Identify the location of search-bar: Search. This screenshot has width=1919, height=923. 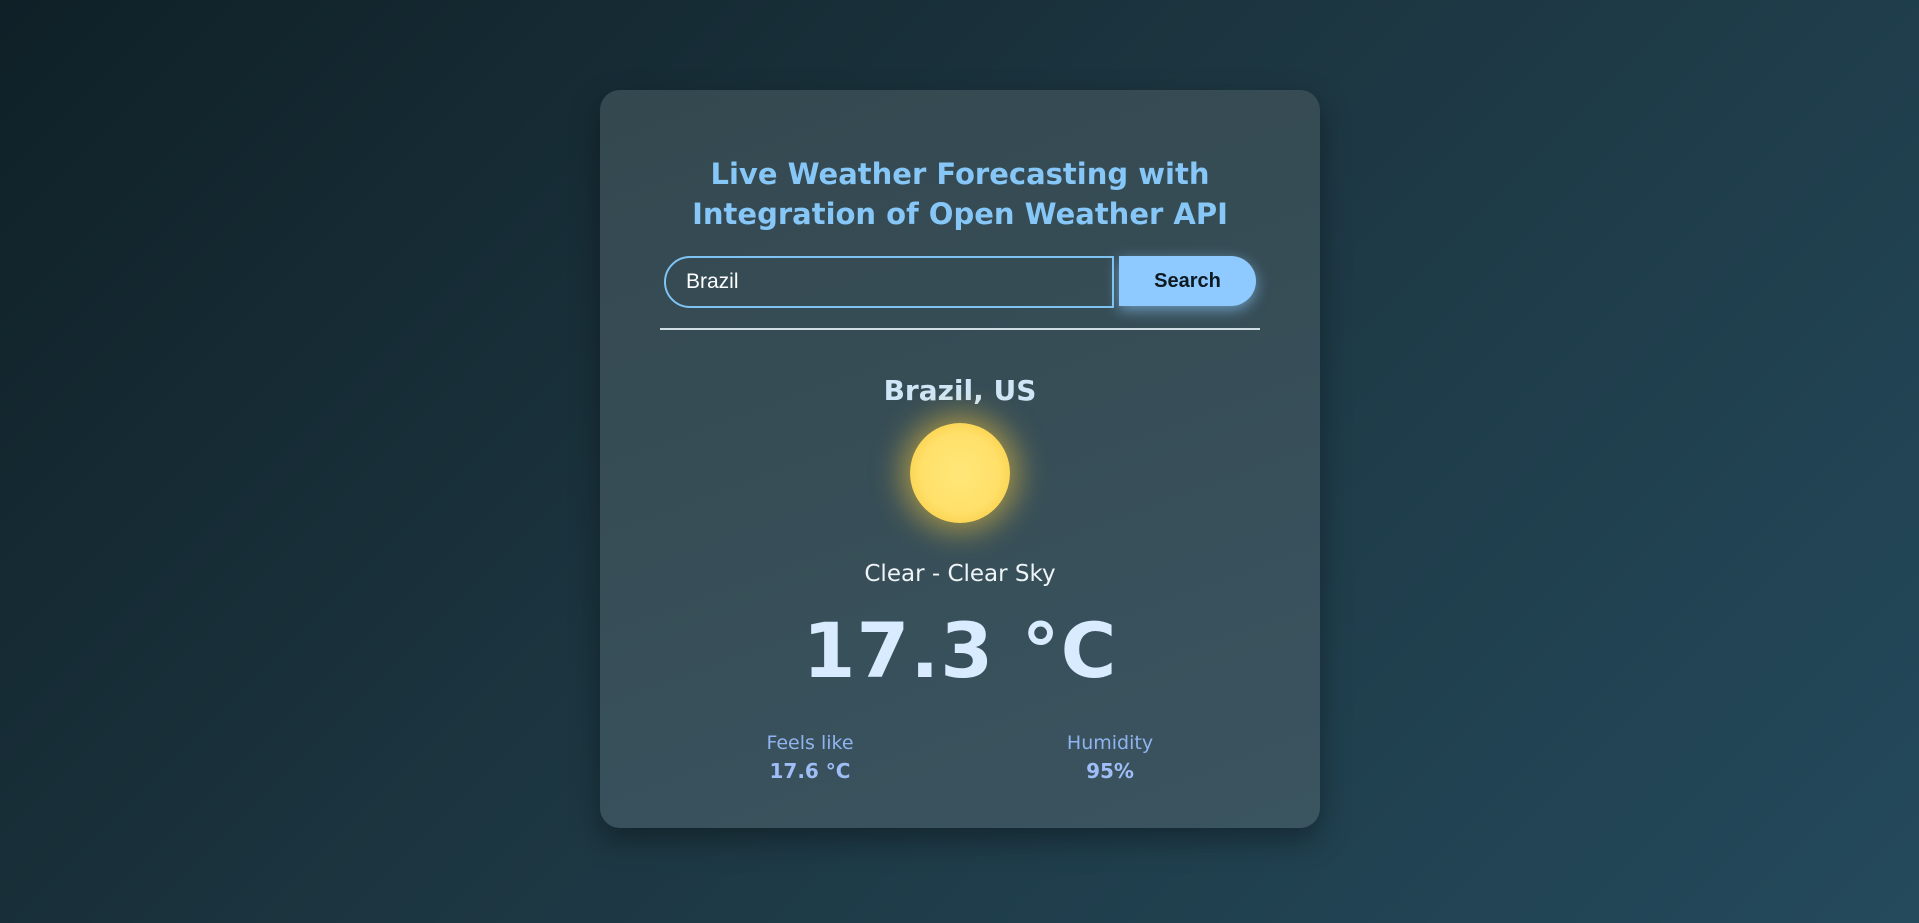
(960, 282).